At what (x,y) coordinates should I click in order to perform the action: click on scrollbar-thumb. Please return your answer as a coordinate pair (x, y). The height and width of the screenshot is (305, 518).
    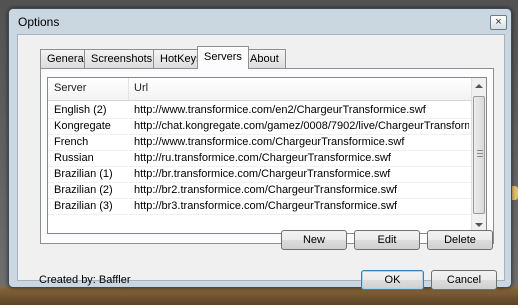
    Looking at the image, I should click on (479, 155).